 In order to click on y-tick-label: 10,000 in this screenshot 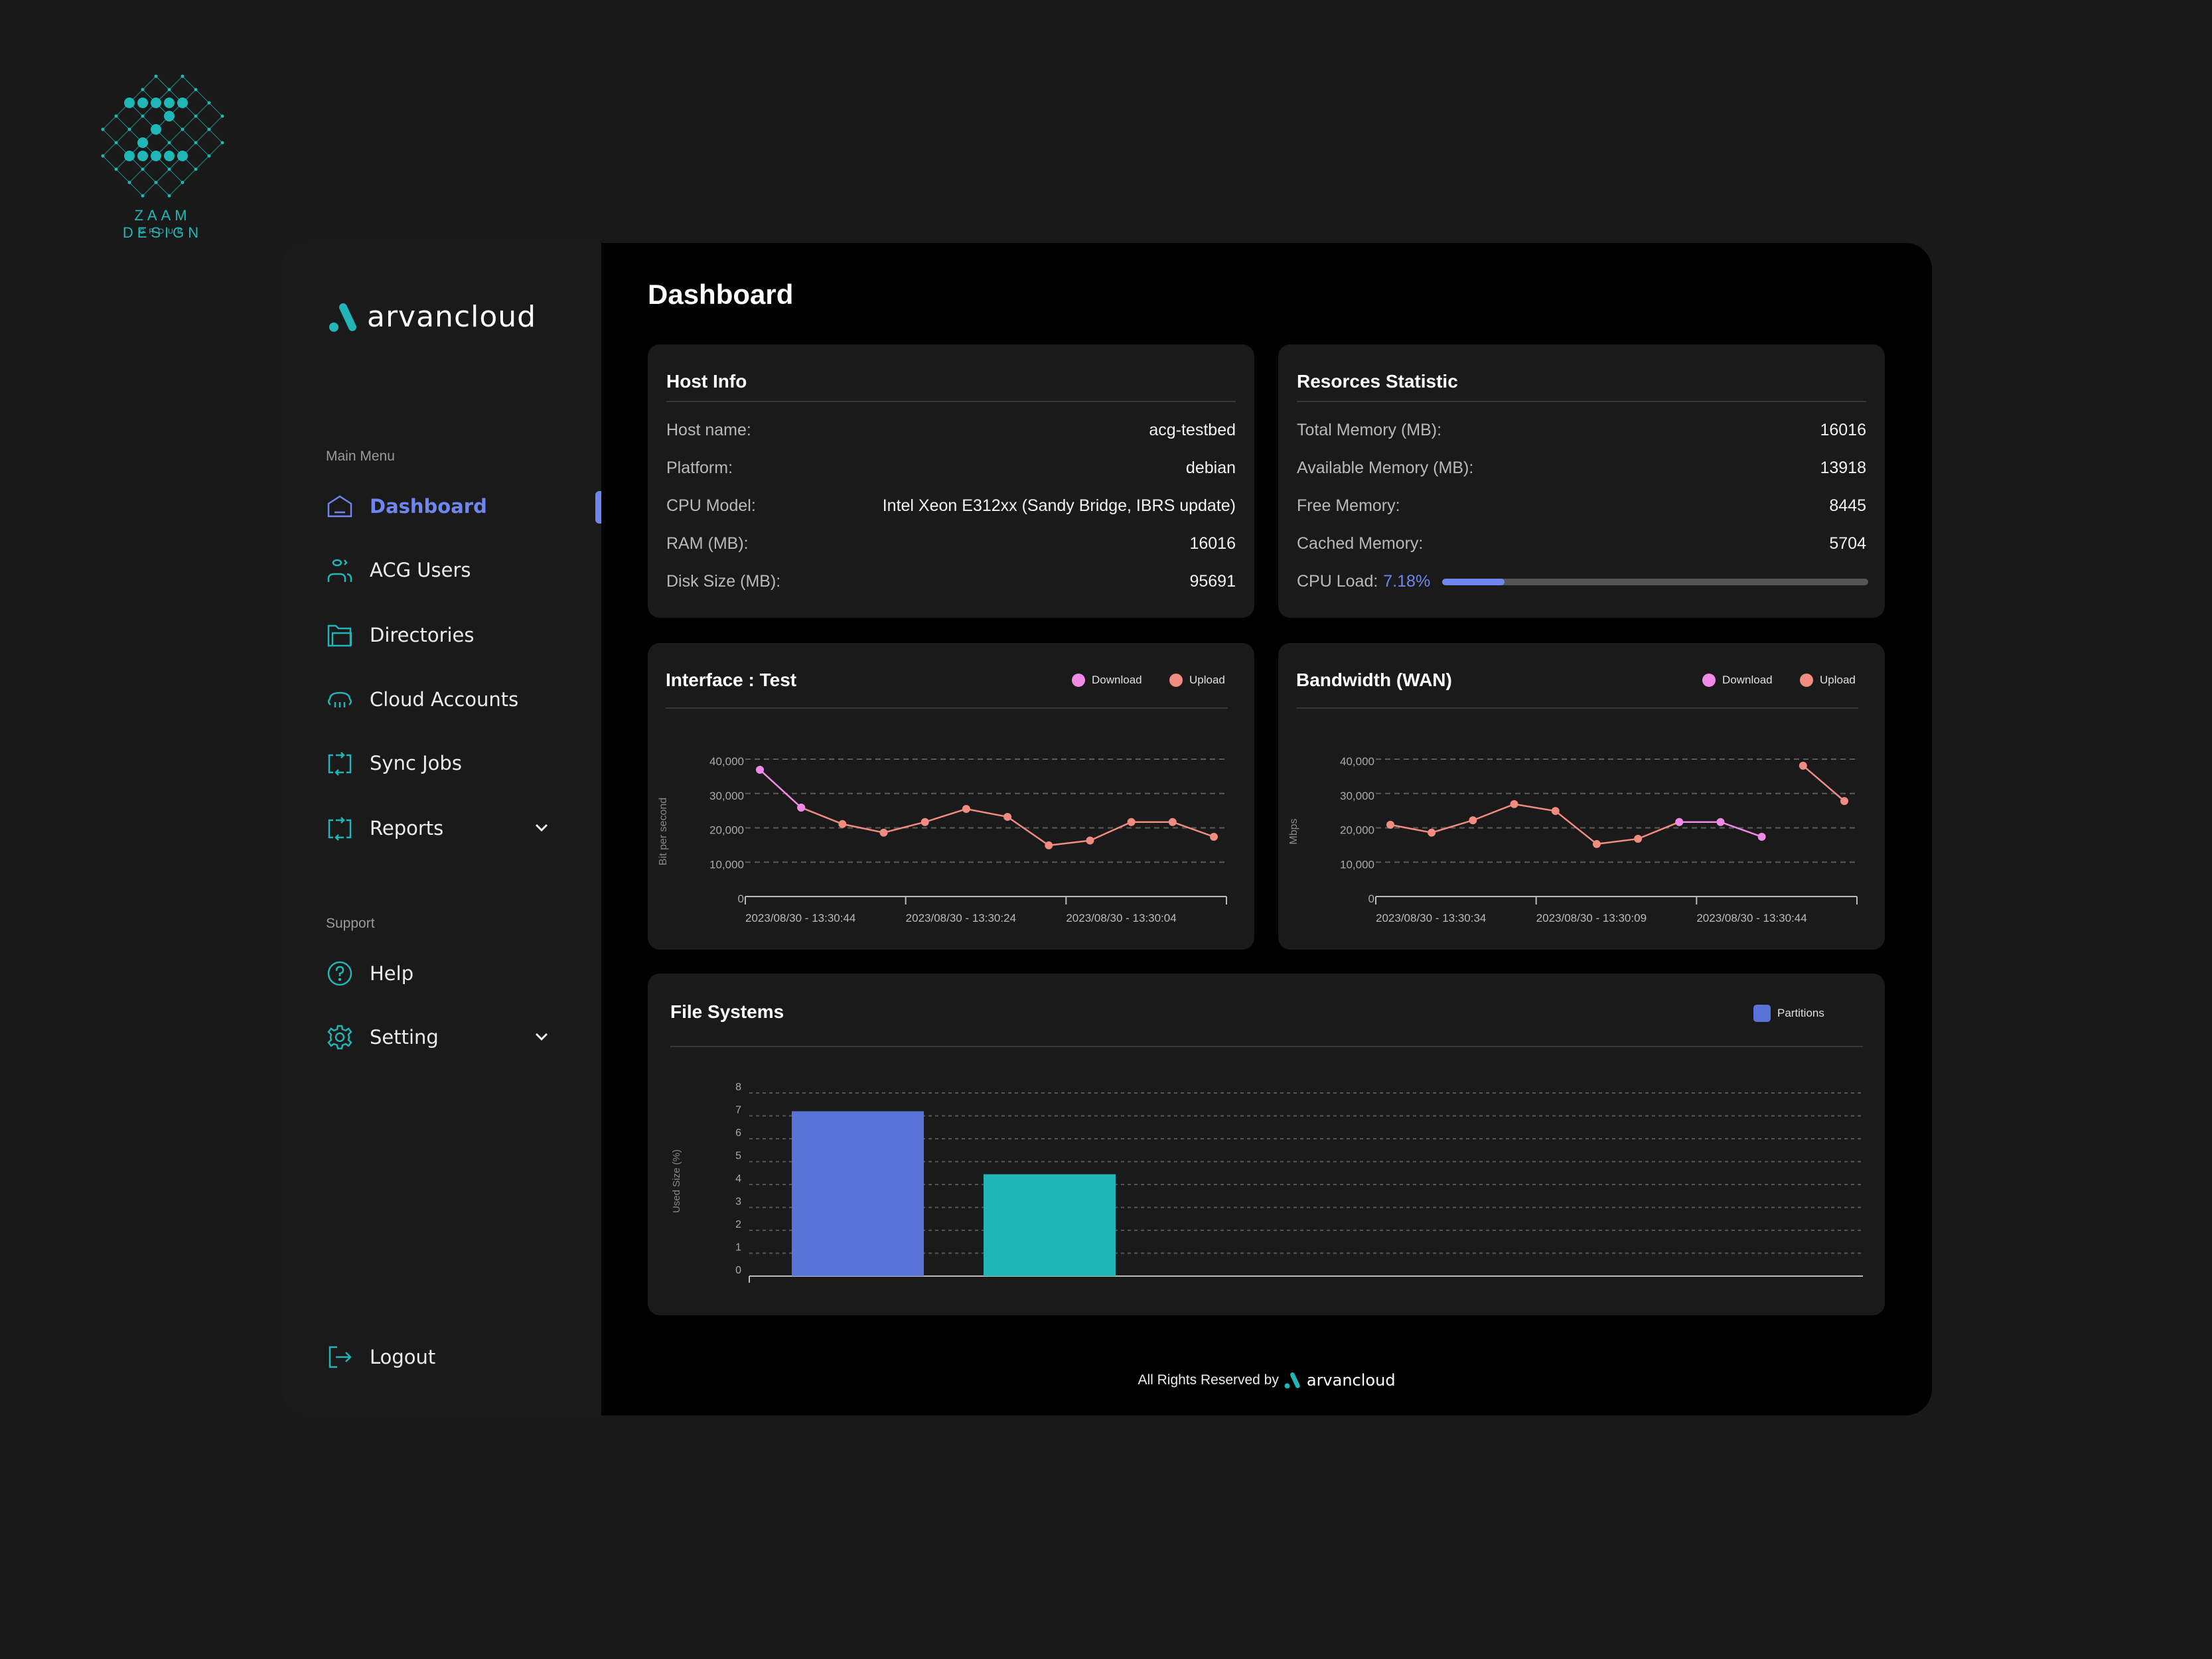, I will do `click(1357, 864)`.